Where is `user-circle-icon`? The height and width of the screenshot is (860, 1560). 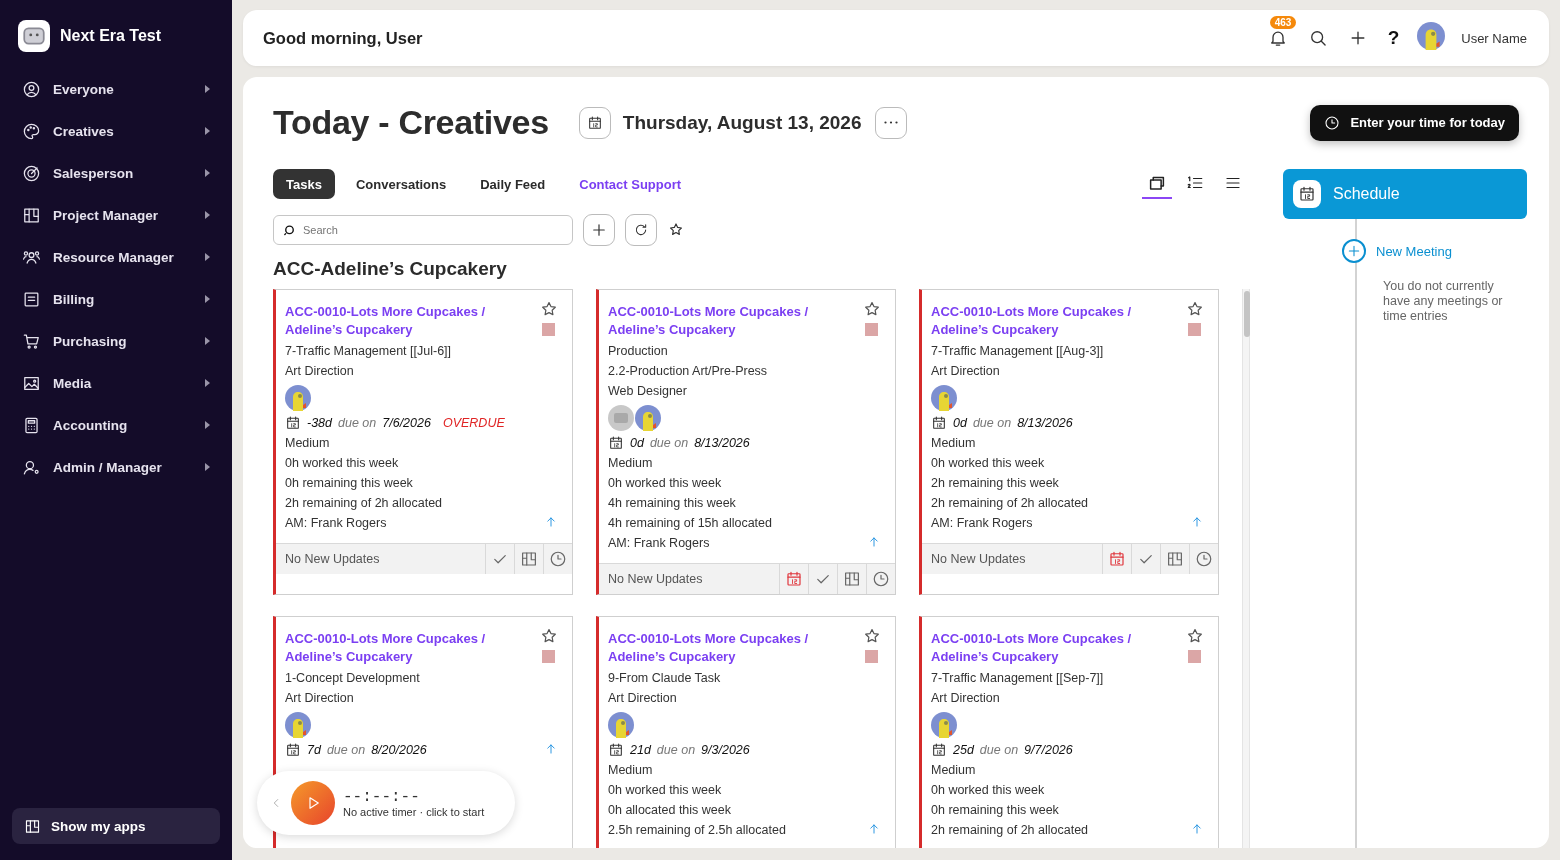
user-circle-icon is located at coordinates (31, 89).